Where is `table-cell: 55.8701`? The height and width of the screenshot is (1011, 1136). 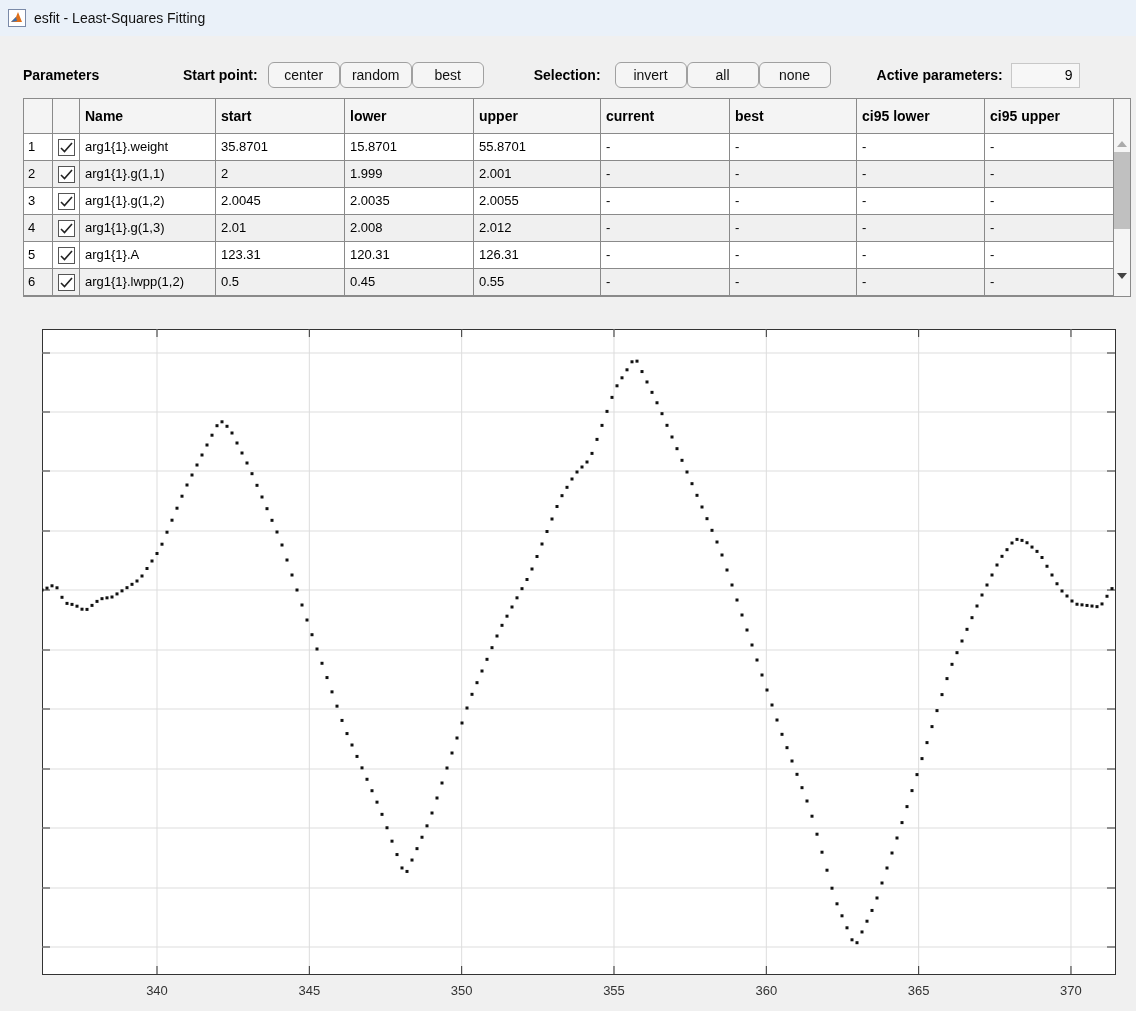 table-cell: 55.8701 is located at coordinates (537, 147).